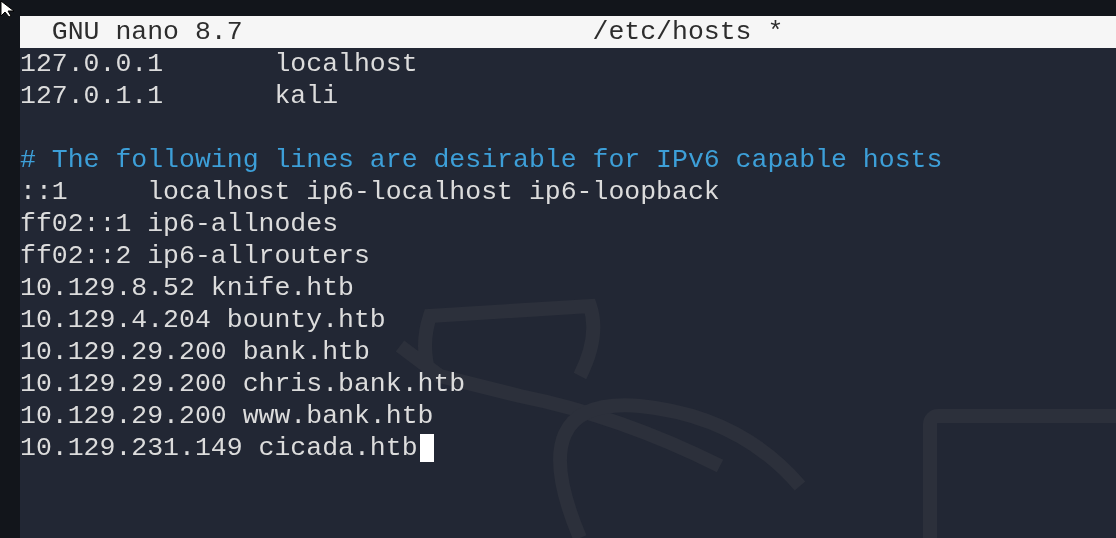 Image resolution: width=1116 pixels, height=538 pixels. I want to click on hosts-entry: 10.129.4.204 bounty.htb, so click(203, 320).